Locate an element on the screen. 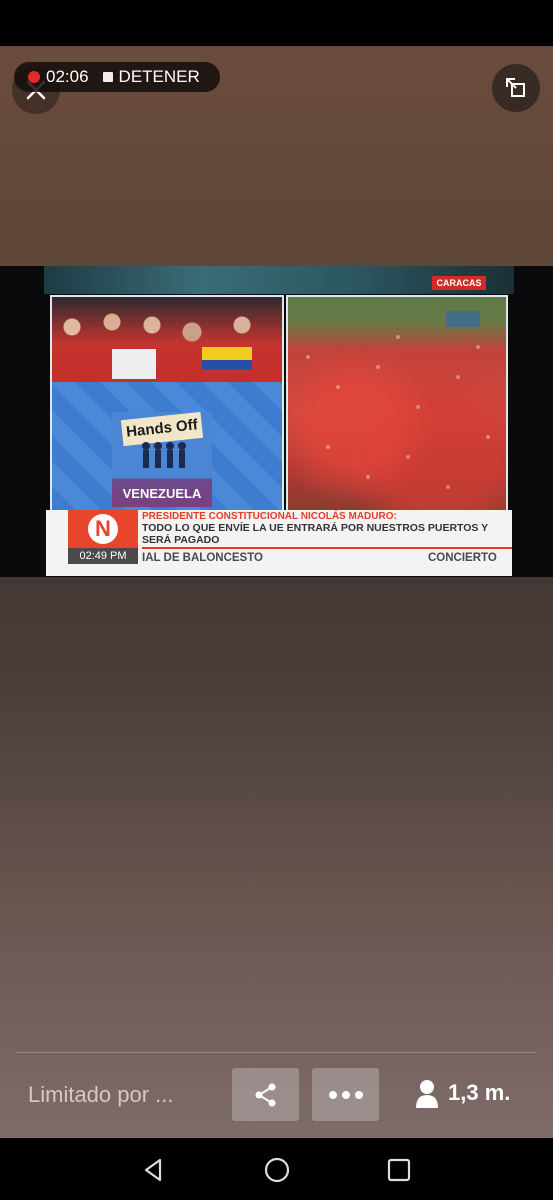 This screenshot has height=1200, width=553. channel-logo: N is located at coordinates (103, 529).